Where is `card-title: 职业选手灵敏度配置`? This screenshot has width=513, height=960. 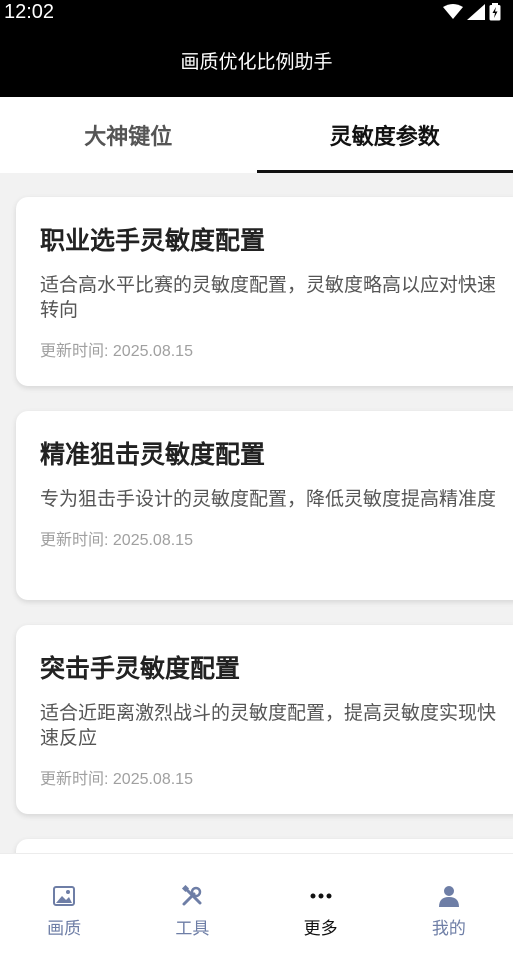 card-title: 职业选手灵敏度配置 is located at coordinates (153, 240).